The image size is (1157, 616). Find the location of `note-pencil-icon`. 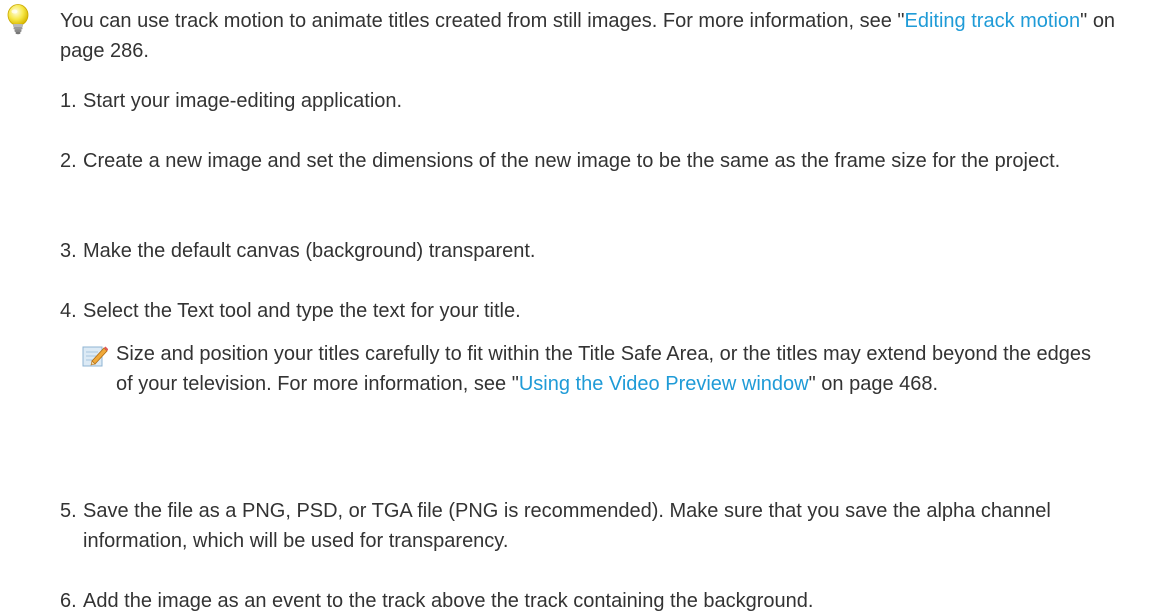

note-pencil-icon is located at coordinates (95, 356).